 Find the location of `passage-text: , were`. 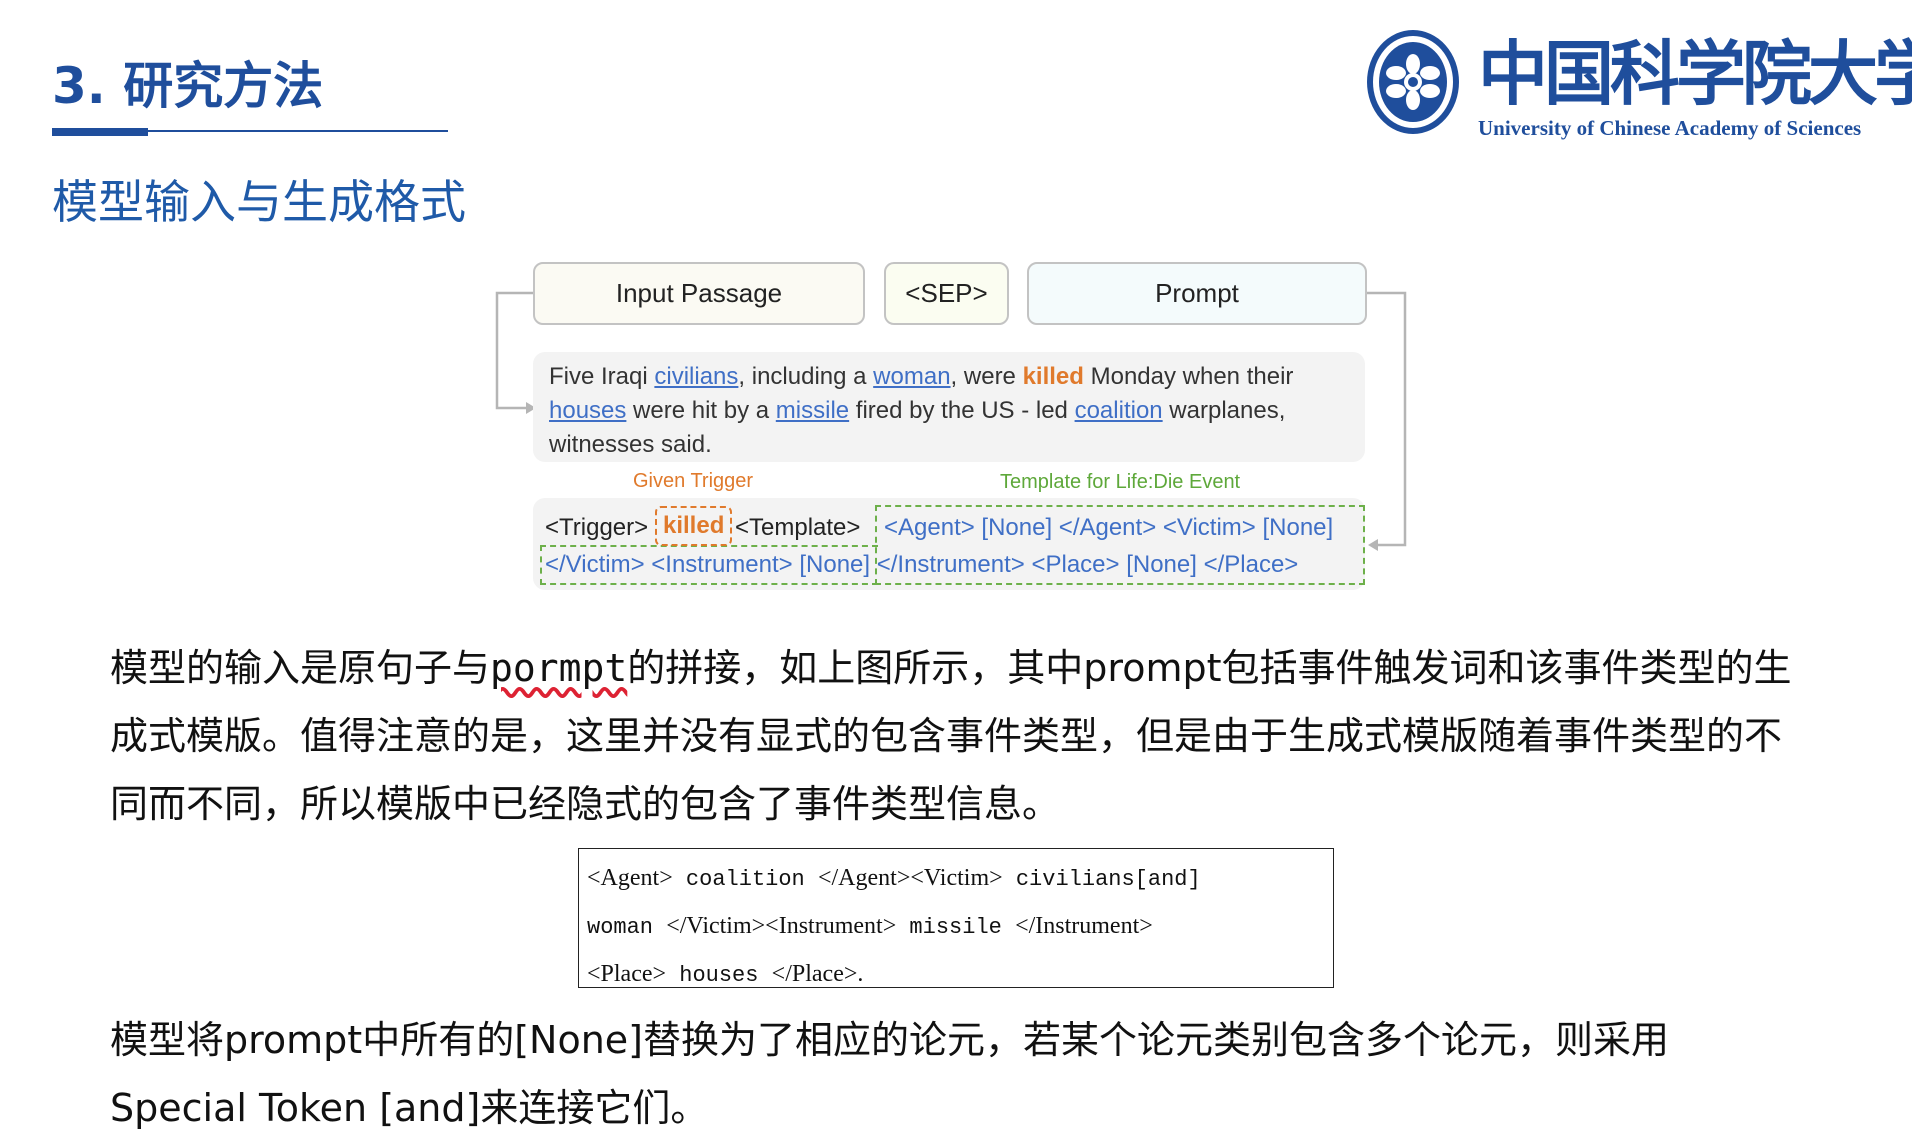

passage-text: , were is located at coordinates (986, 376).